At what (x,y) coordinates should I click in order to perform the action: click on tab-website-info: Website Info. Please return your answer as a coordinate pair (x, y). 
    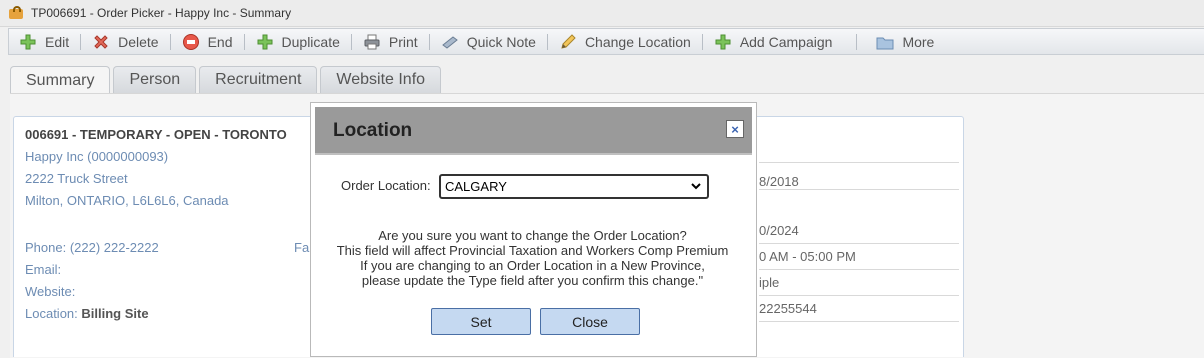
    Looking at the image, I should click on (381, 79).